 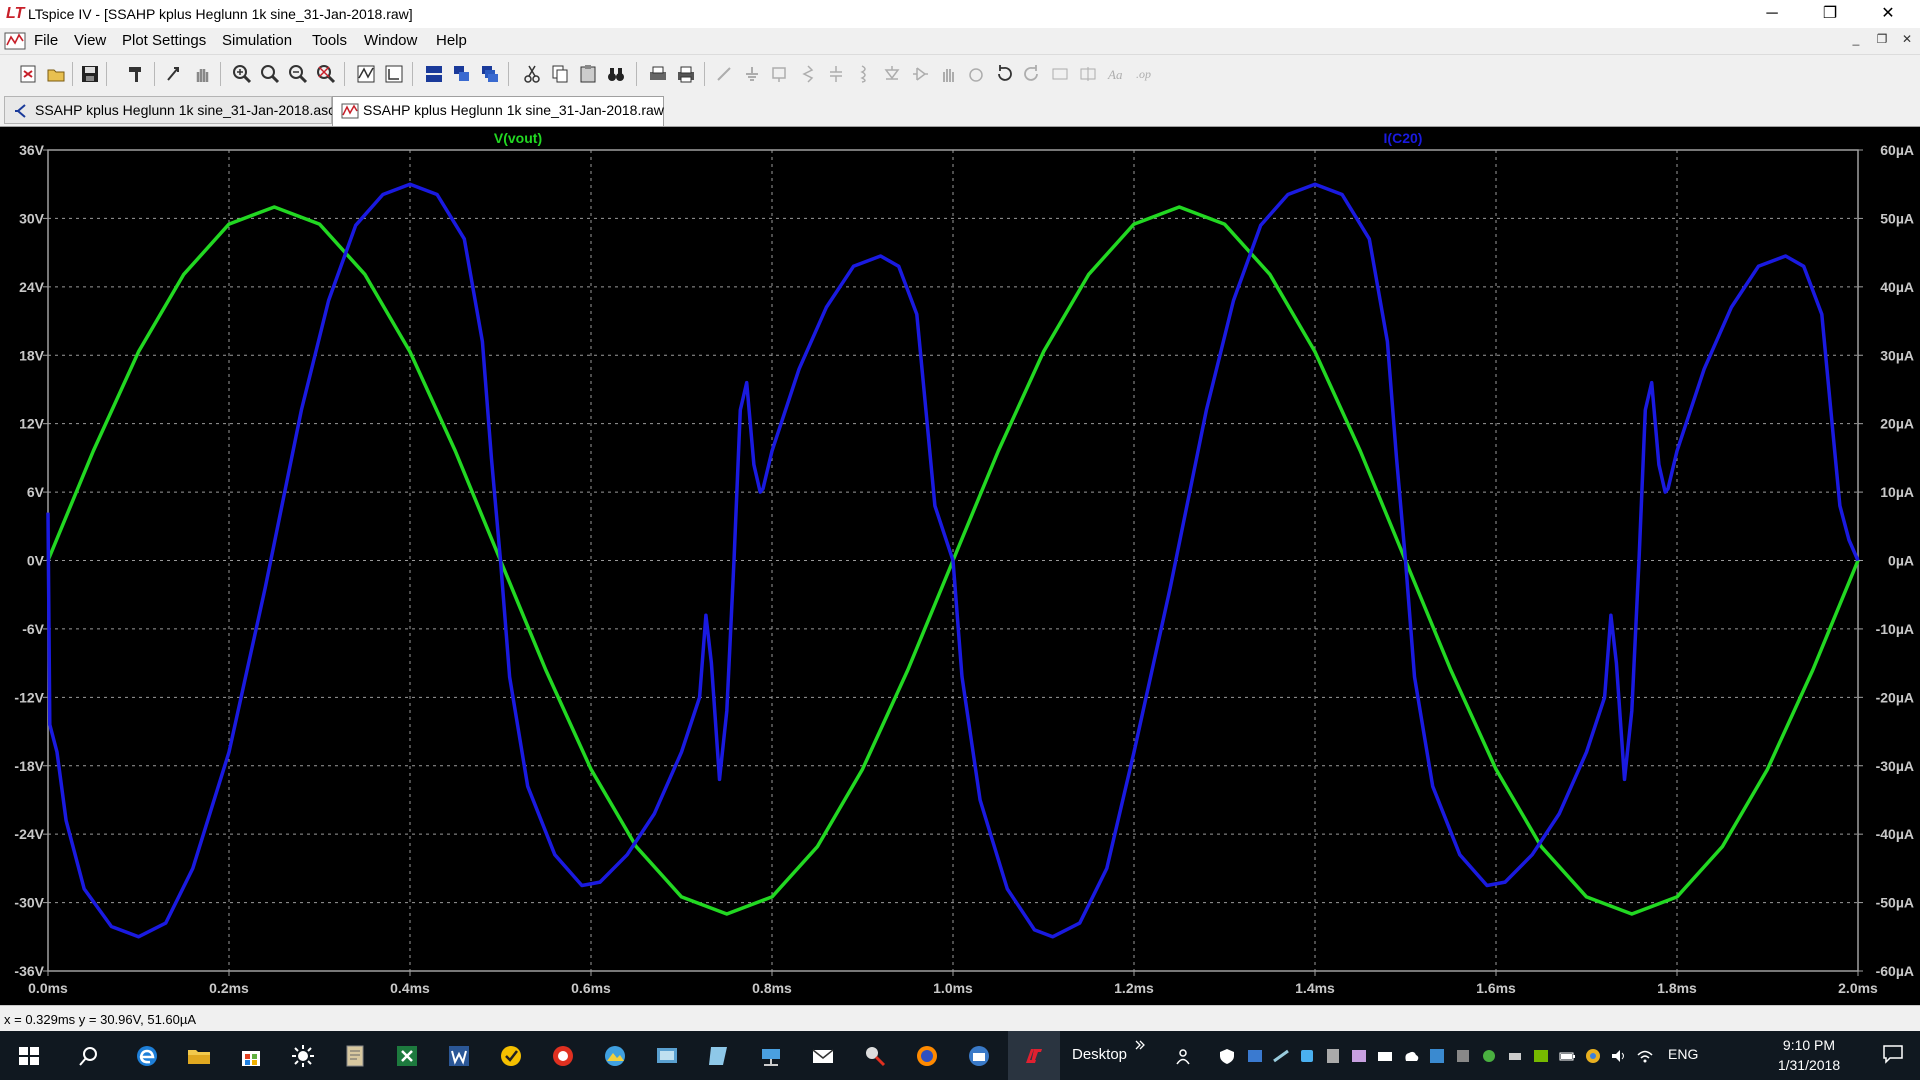 I want to click on ltspice-app-icon: LT, so click(x=15, y=14).